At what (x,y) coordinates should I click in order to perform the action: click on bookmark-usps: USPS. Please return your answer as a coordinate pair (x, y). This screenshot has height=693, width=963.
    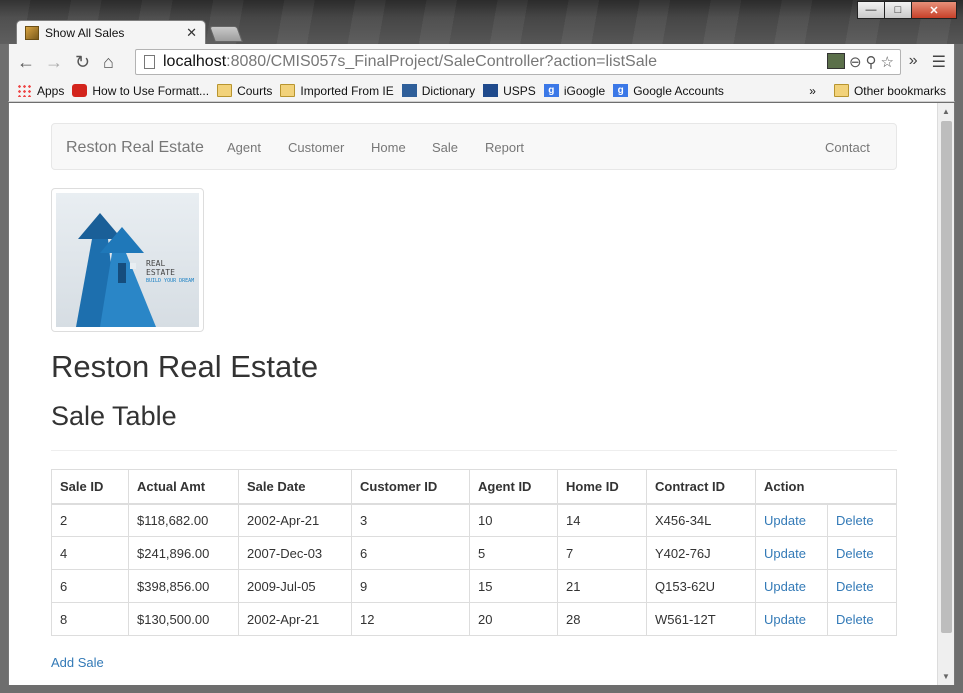
    Looking at the image, I should click on (509, 91).